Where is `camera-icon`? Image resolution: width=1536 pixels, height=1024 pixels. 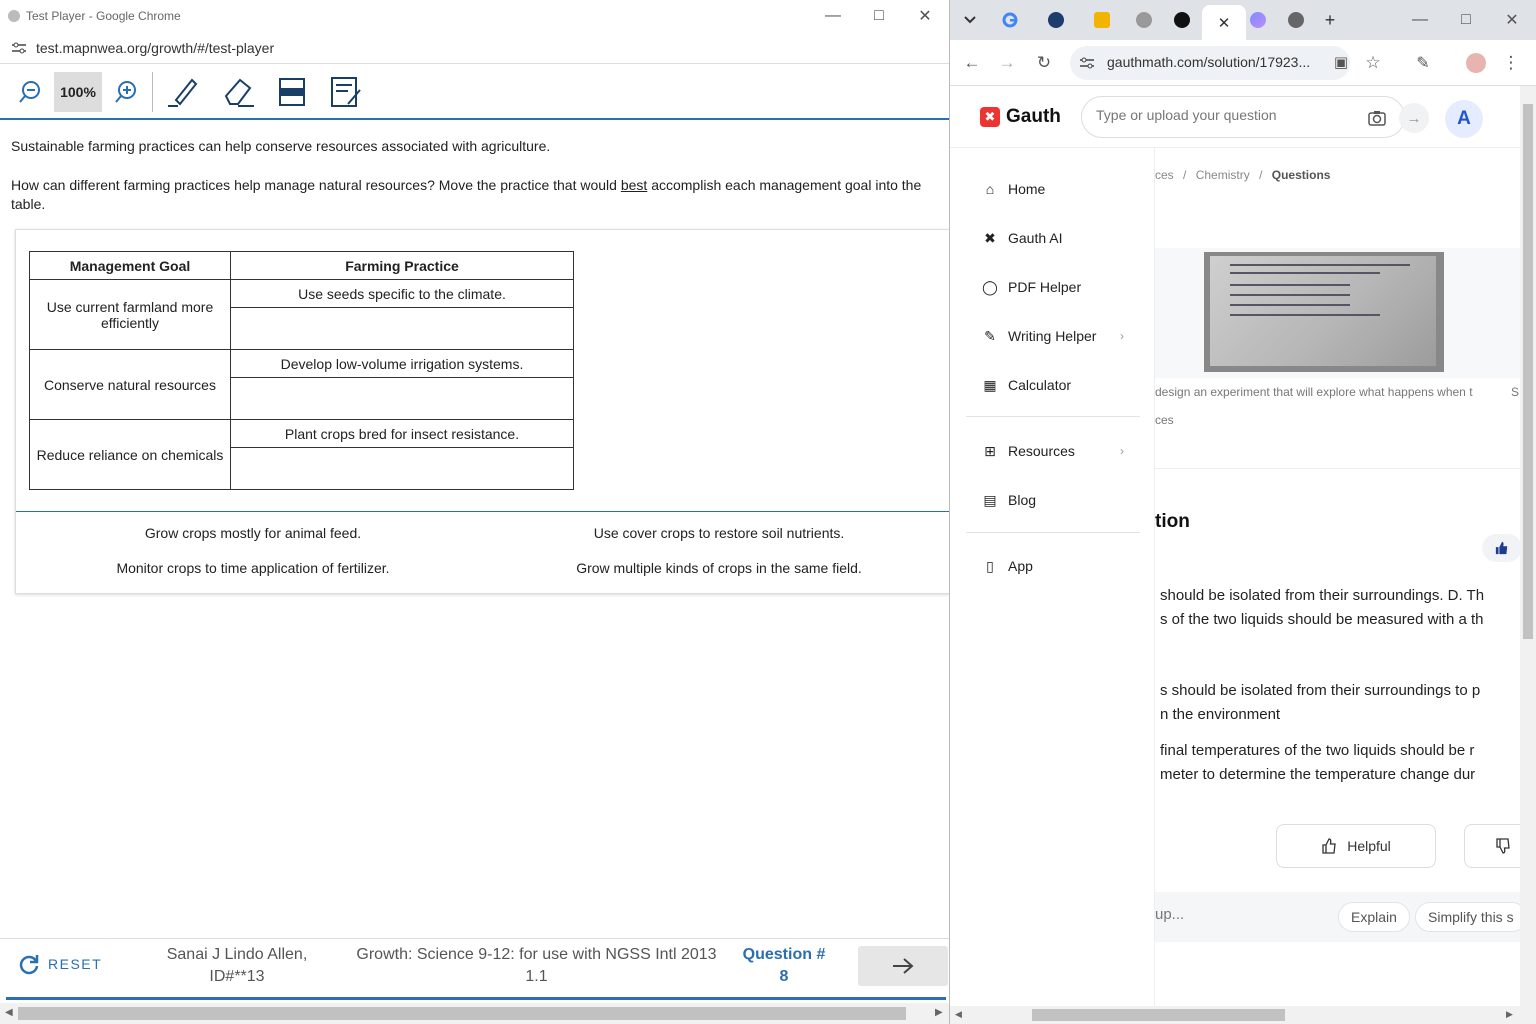
camera-icon is located at coordinates (1377, 118).